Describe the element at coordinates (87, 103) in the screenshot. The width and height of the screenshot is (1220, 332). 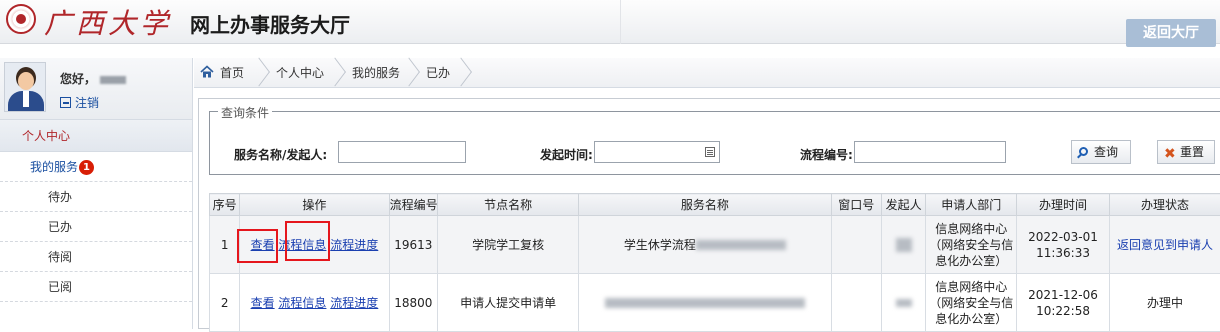
I see `logout-label: 注销` at that location.